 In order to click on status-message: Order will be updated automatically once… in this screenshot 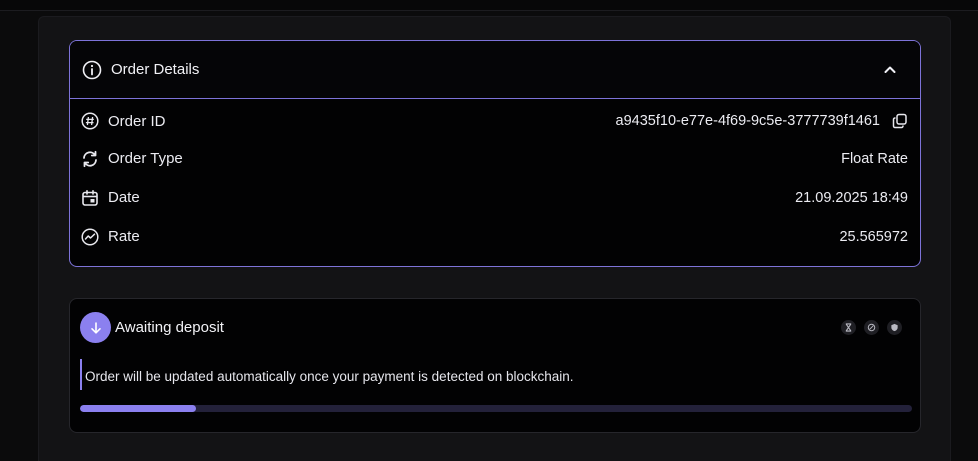, I will do `click(327, 374)`.